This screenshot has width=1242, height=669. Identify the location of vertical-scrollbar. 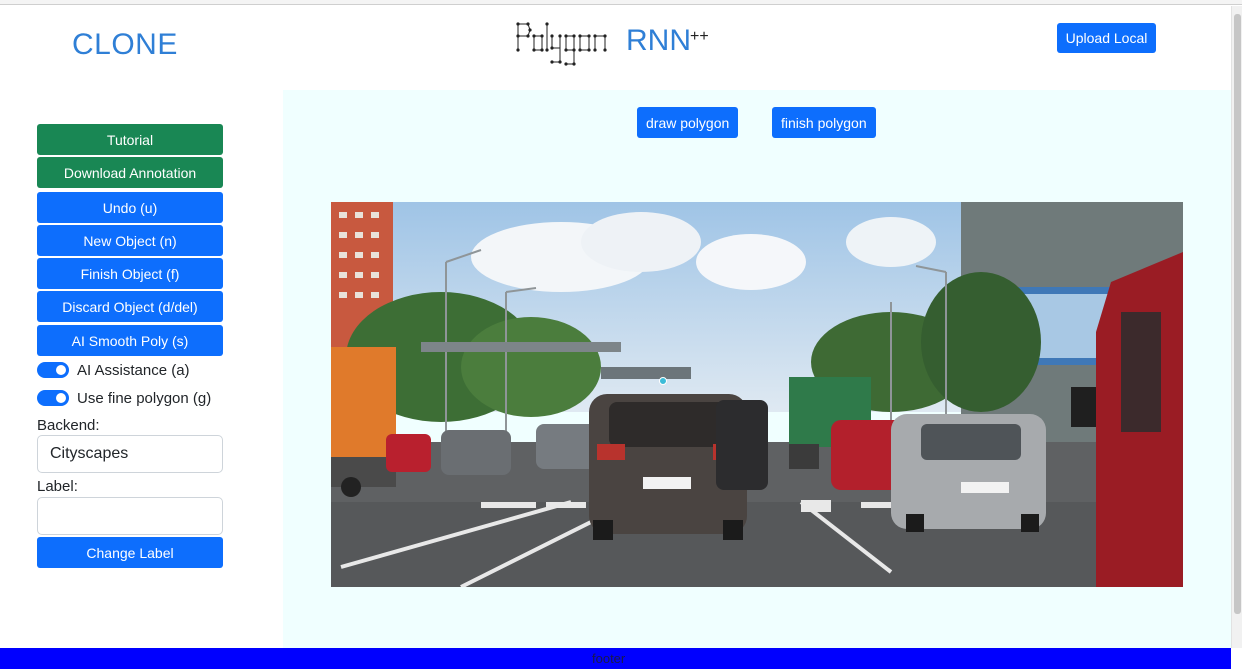
(1236, 327).